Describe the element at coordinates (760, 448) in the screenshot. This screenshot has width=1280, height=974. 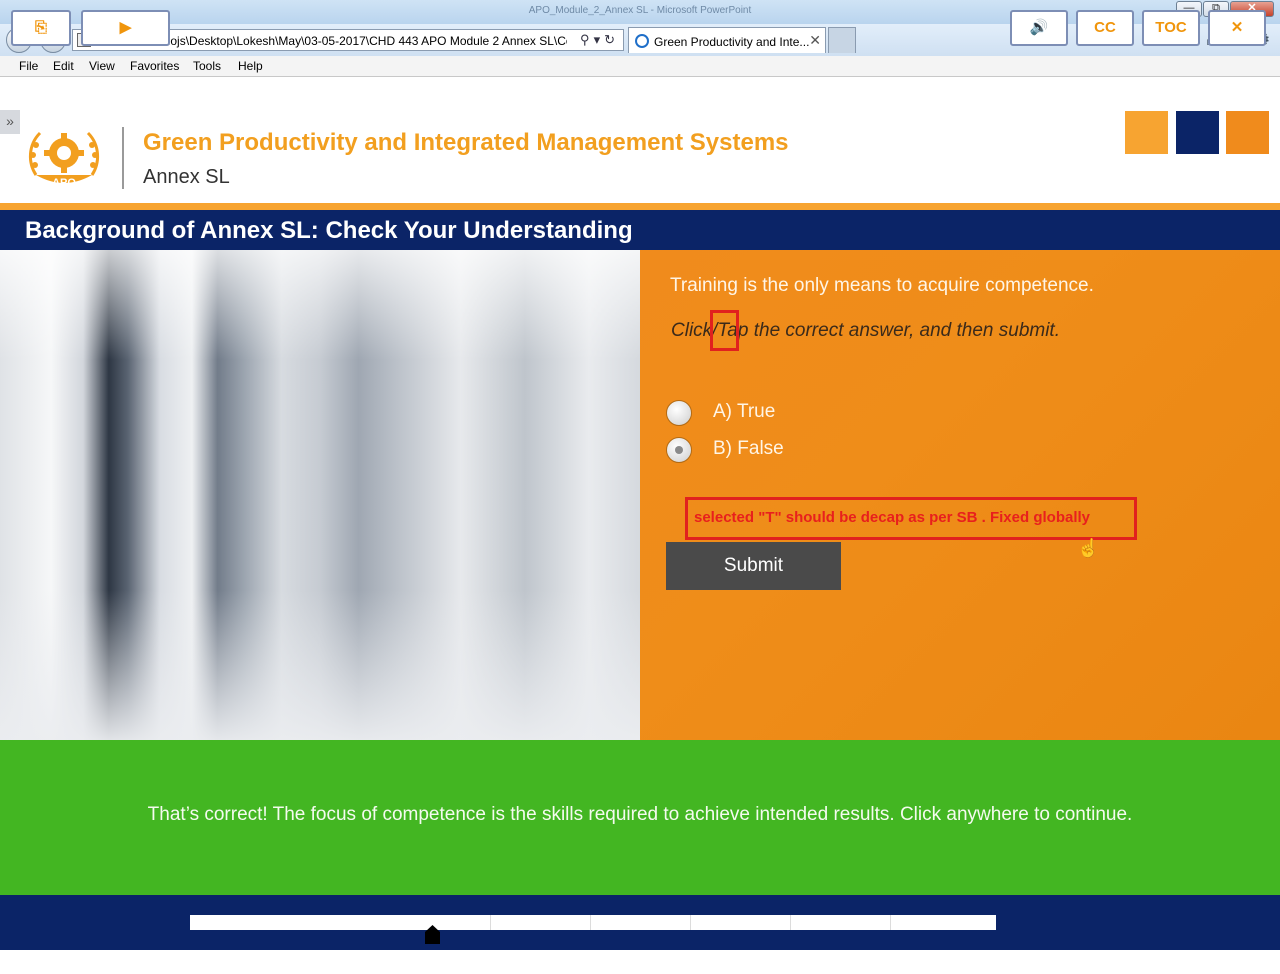
I see `option-b-text: False` at that location.